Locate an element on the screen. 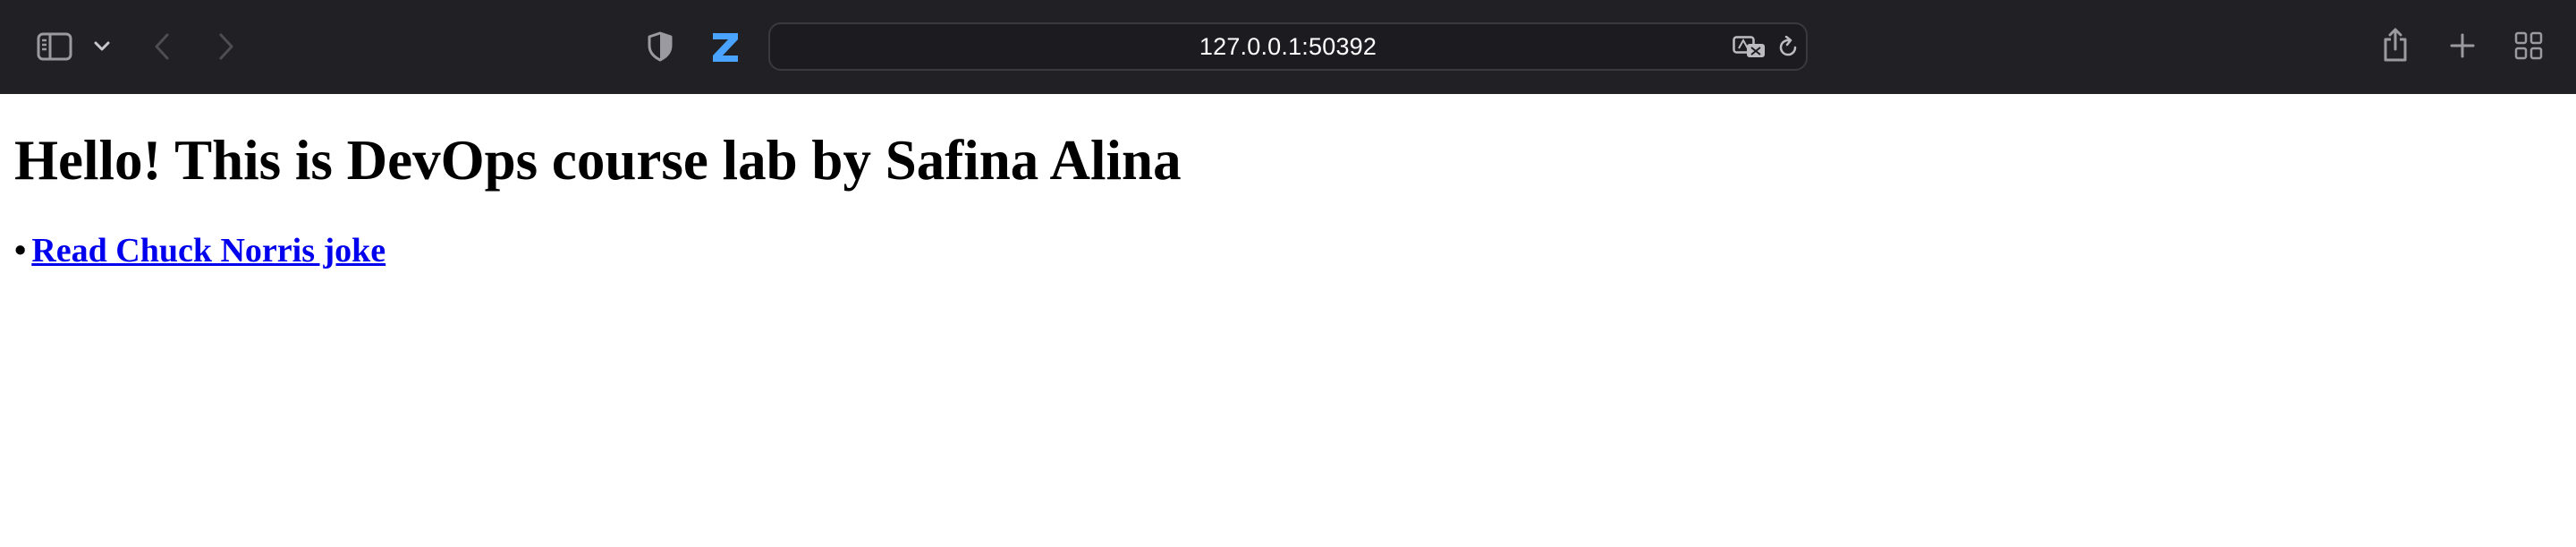 This screenshot has width=2576, height=547. link-list: • Read Chuck Norris joke is located at coordinates (200, 250).